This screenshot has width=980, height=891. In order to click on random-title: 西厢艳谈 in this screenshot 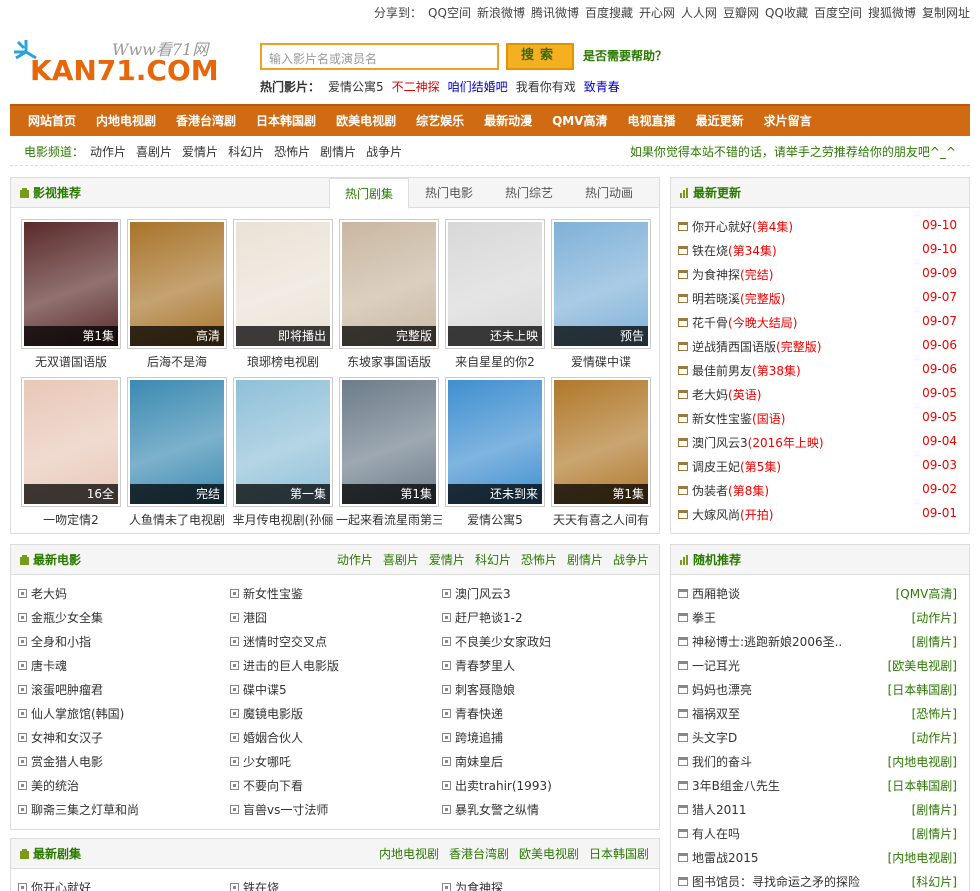, I will do `click(716, 593)`.